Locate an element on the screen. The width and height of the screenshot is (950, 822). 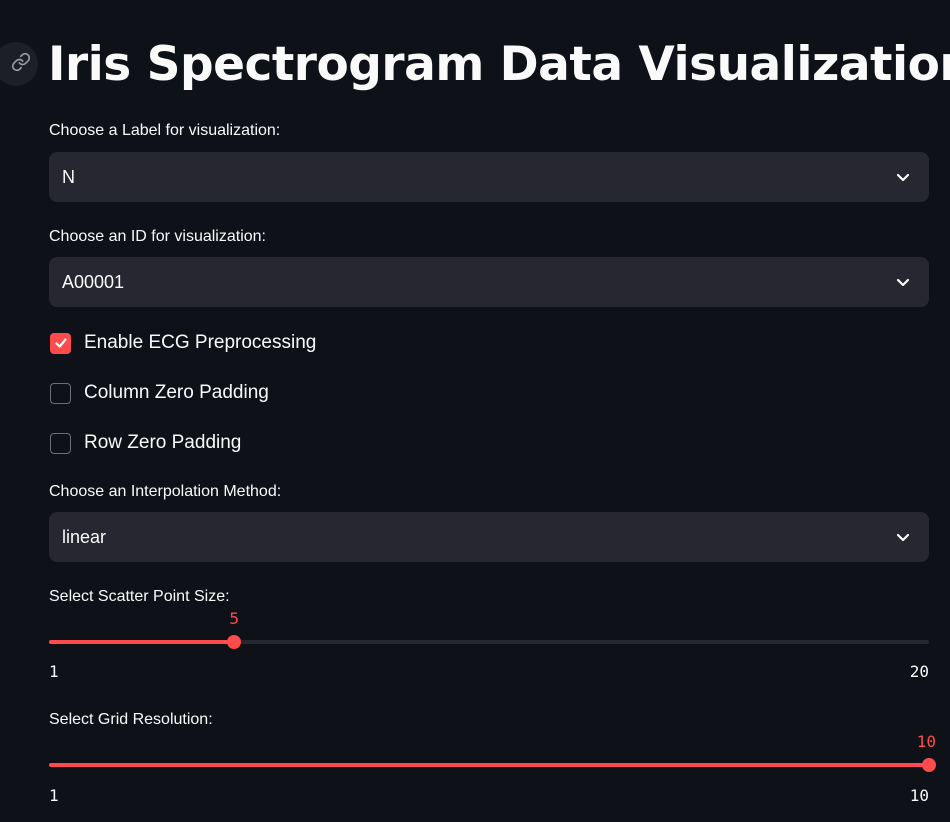
link-icon is located at coordinates (16, 64).